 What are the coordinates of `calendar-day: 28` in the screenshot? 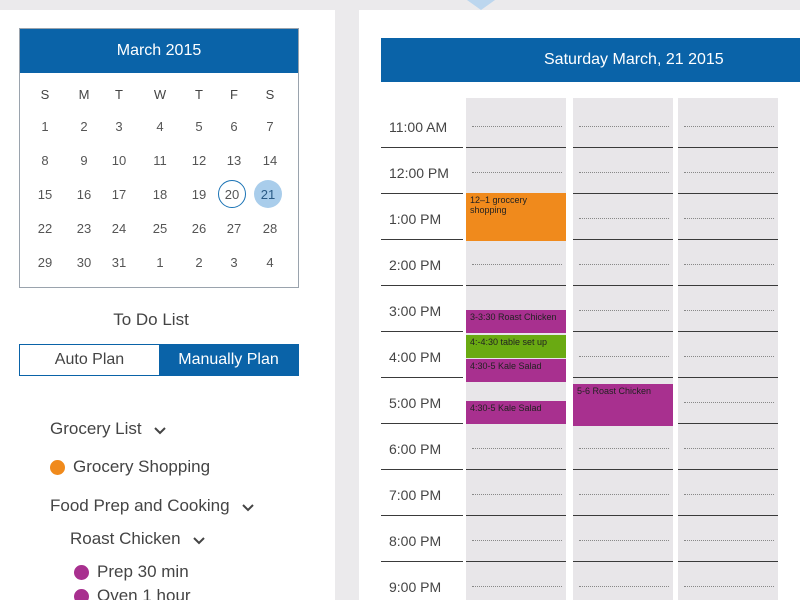 It's located at (270, 228).